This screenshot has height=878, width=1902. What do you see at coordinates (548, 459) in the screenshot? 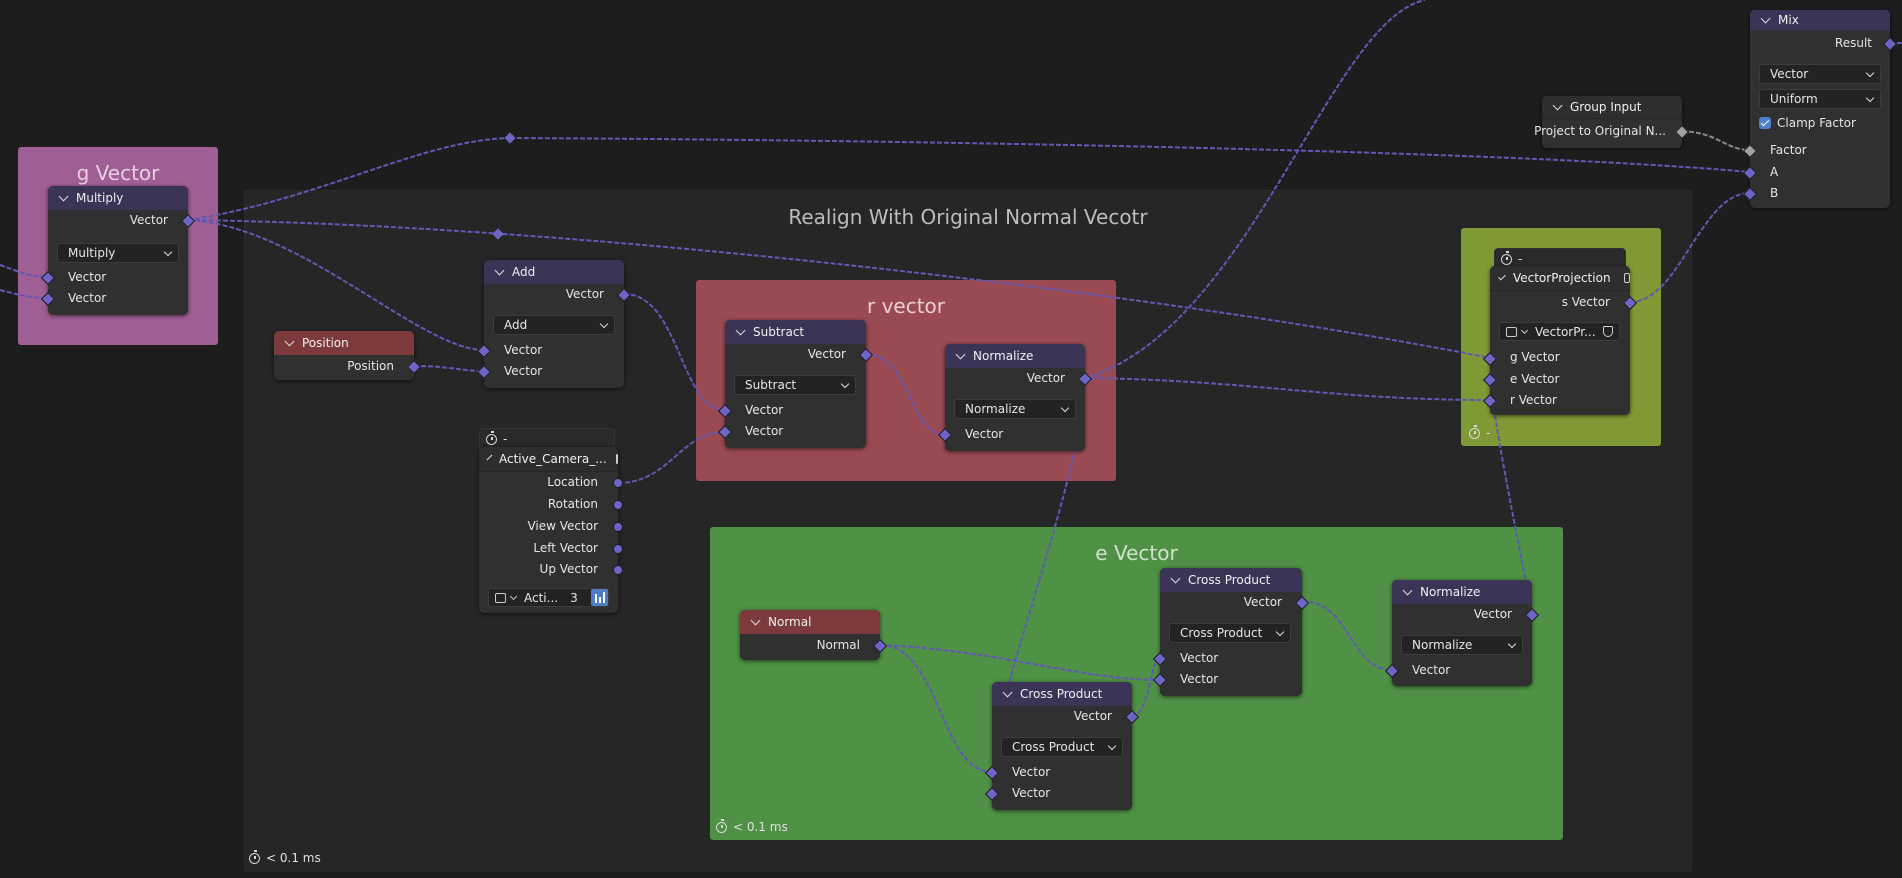
I see `node-header: Active_Camera_...3` at bounding box center [548, 459].